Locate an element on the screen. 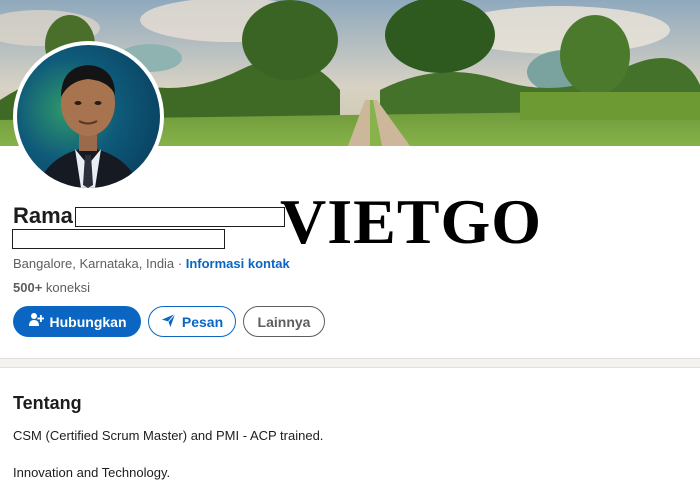 This screenshot has height=487, width=700. connect-button: Hubungkan is located at coordinates (77, 321).